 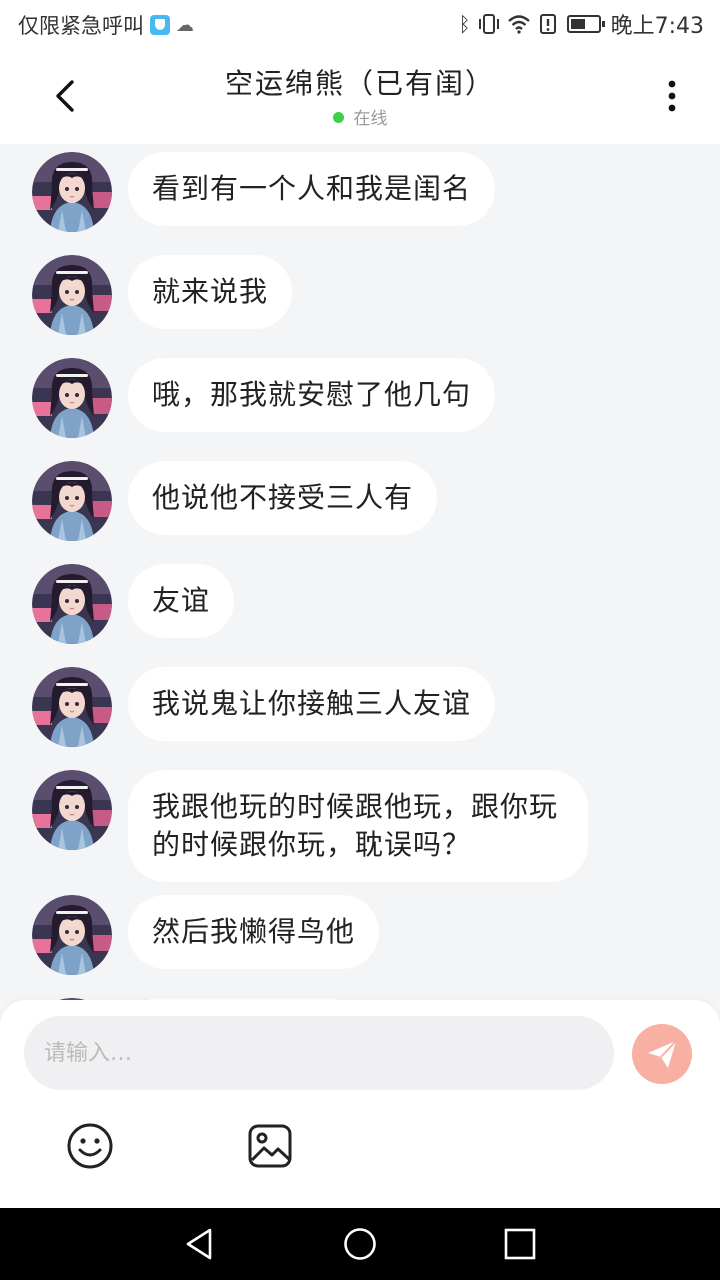 I want to click on chat-header: 空运绵熊（已有闺） 在线, so click(x=360, y=97).